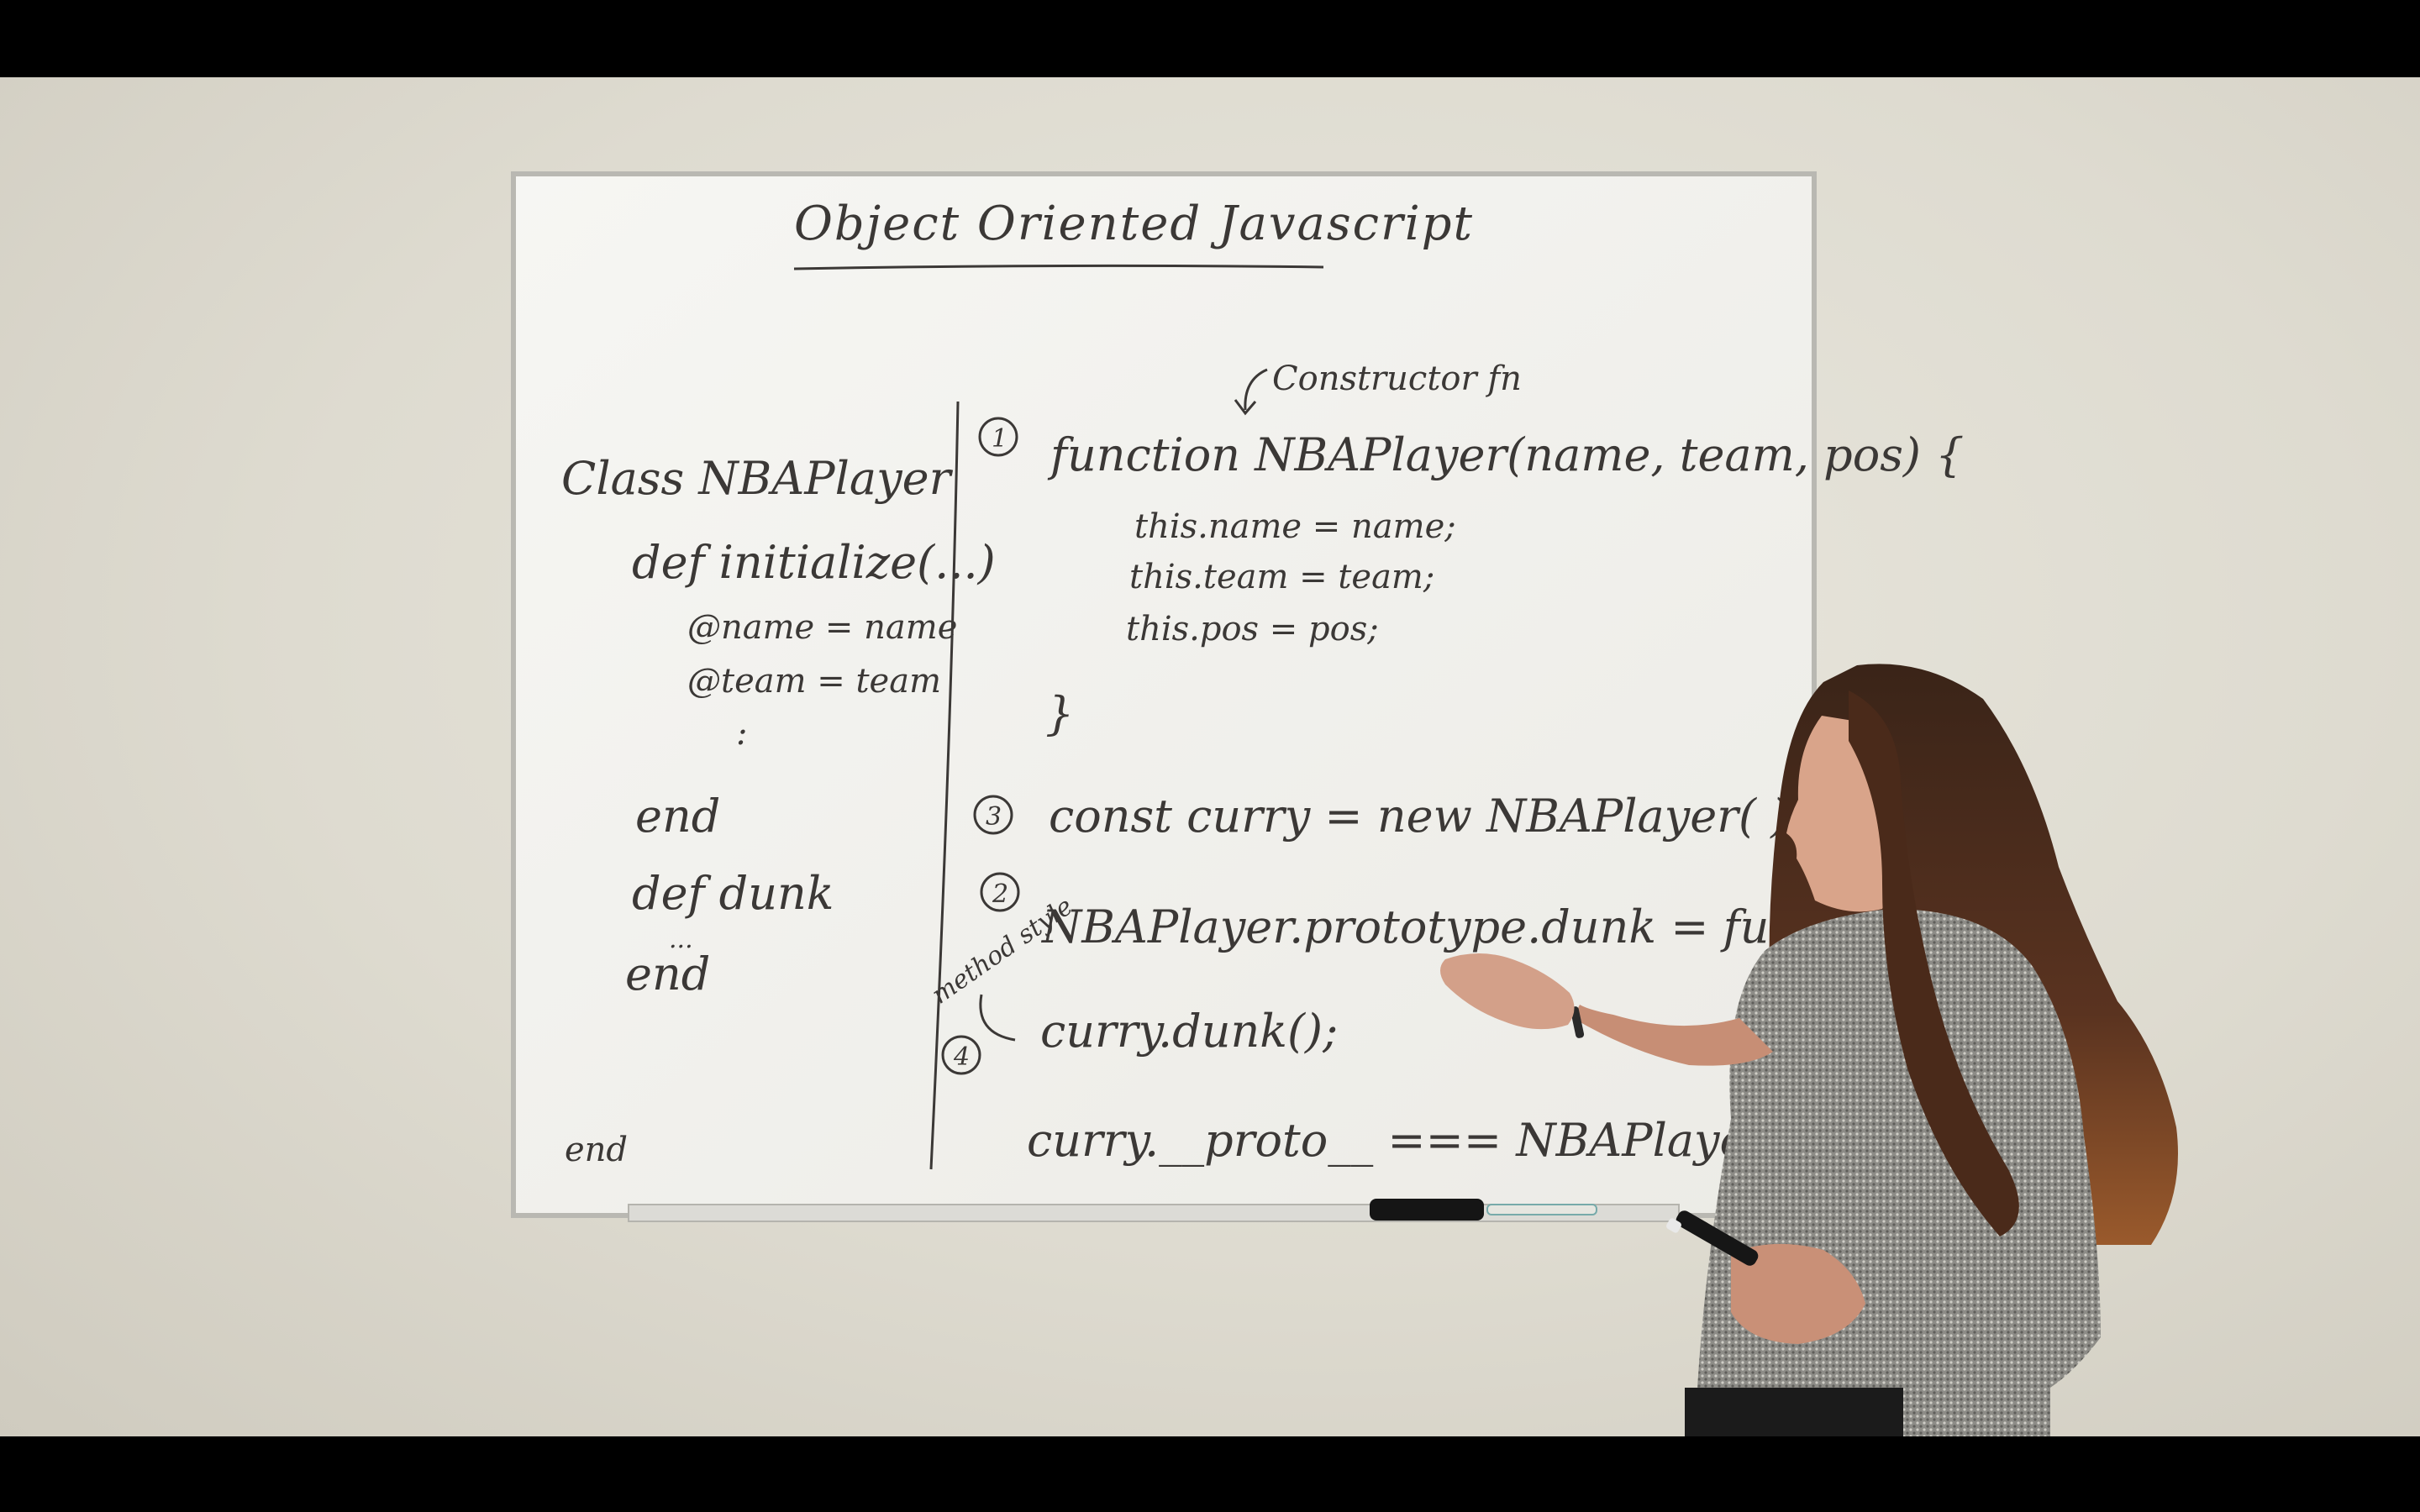  I want to click on ruby-def-dunk: def dunk, so click(733, 893).